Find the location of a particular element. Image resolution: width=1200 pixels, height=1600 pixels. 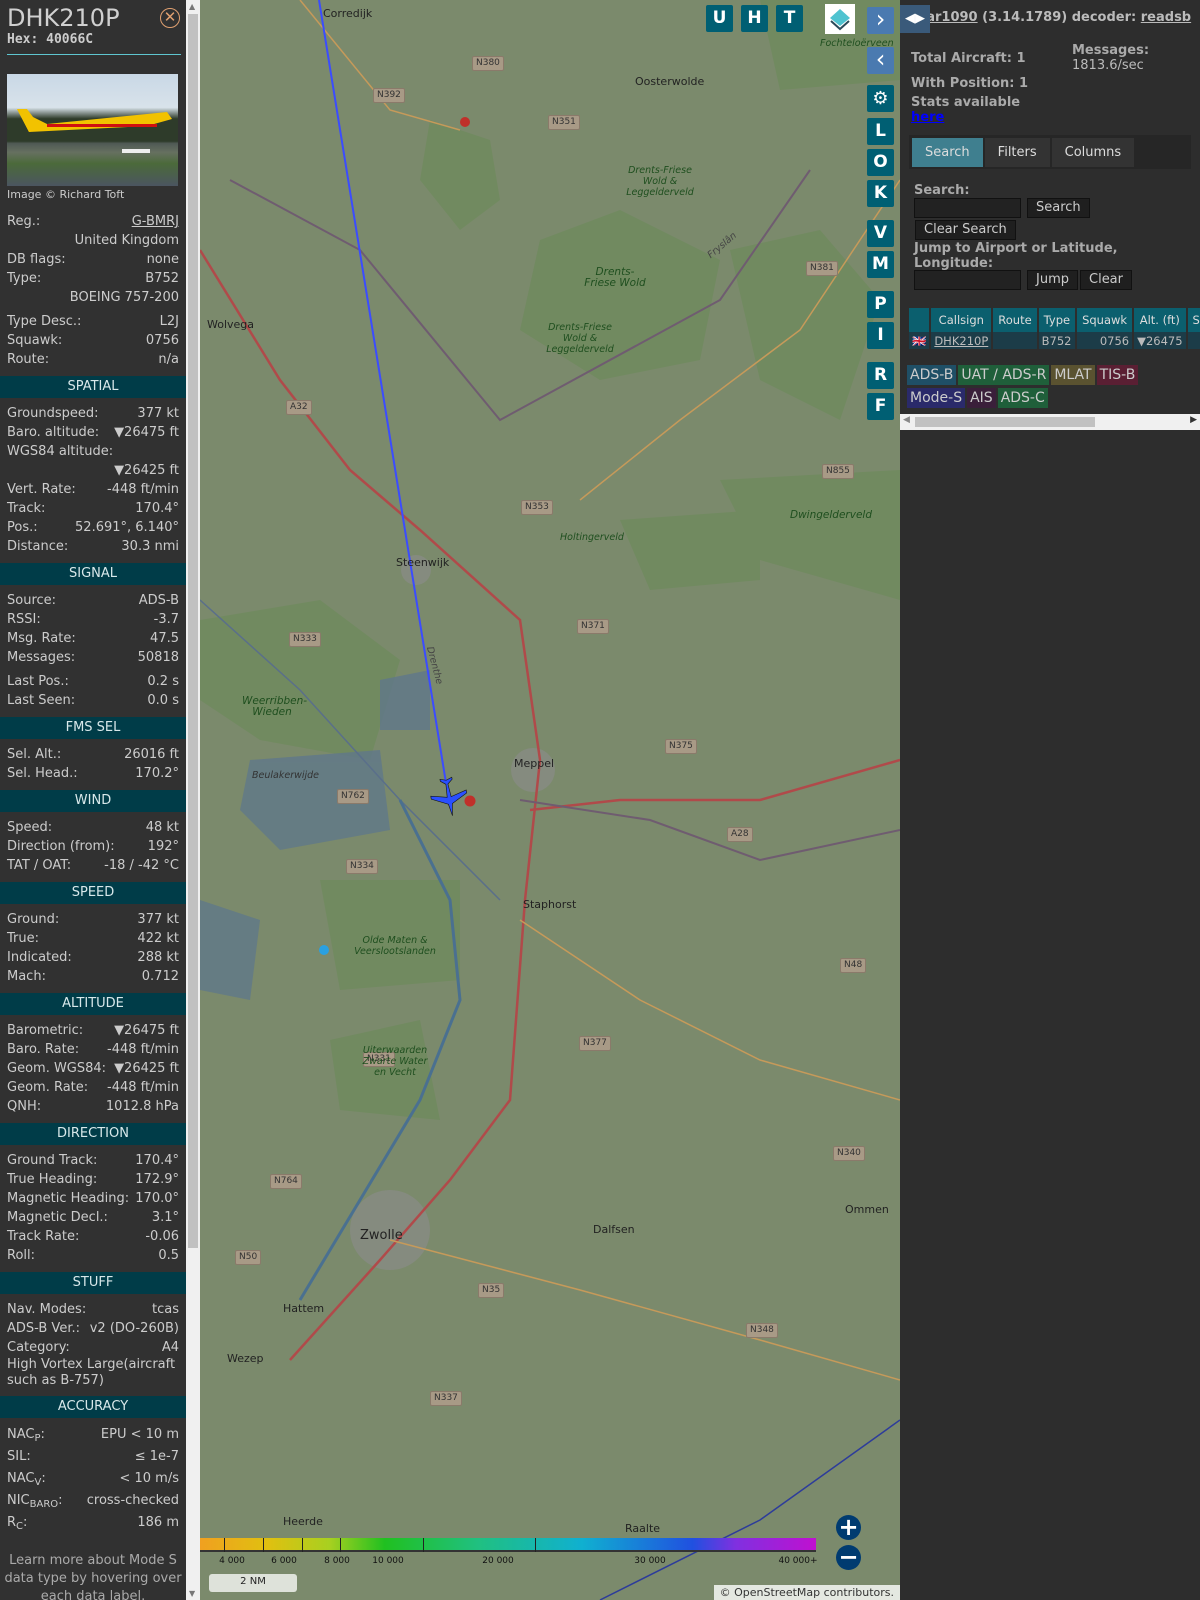

row-label: SIL: is located at coordinates (19, 1457).